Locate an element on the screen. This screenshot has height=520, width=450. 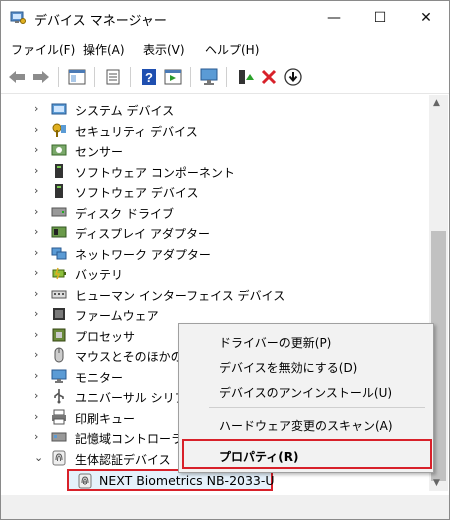
mouse-icon is located at coordinates (59, 355).